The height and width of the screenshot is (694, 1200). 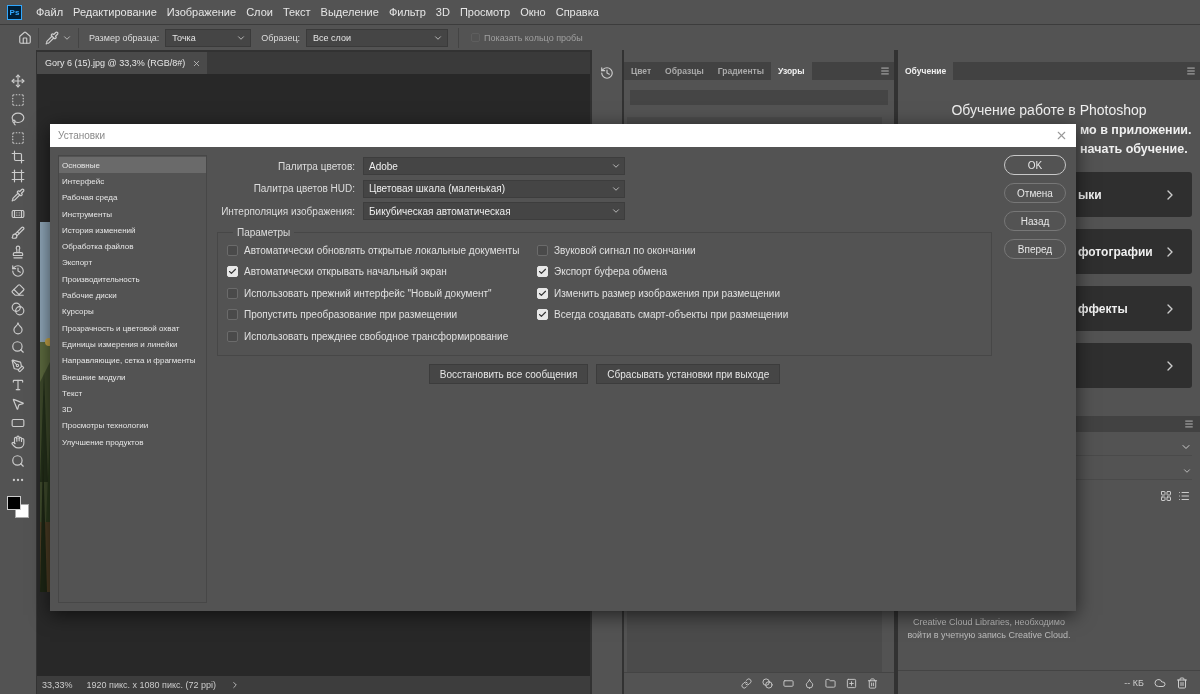 I want to click on select-field: Бикубическая автоматическая, so click(x=494, y=211).